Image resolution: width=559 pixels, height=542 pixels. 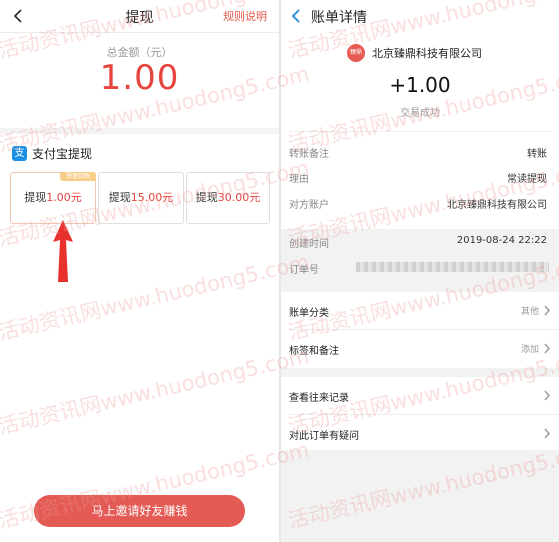 What do you see at coordinates (420, 16) in the screenshot?
I see `bill-header: 账单详情` at bounding box center [420, 16].